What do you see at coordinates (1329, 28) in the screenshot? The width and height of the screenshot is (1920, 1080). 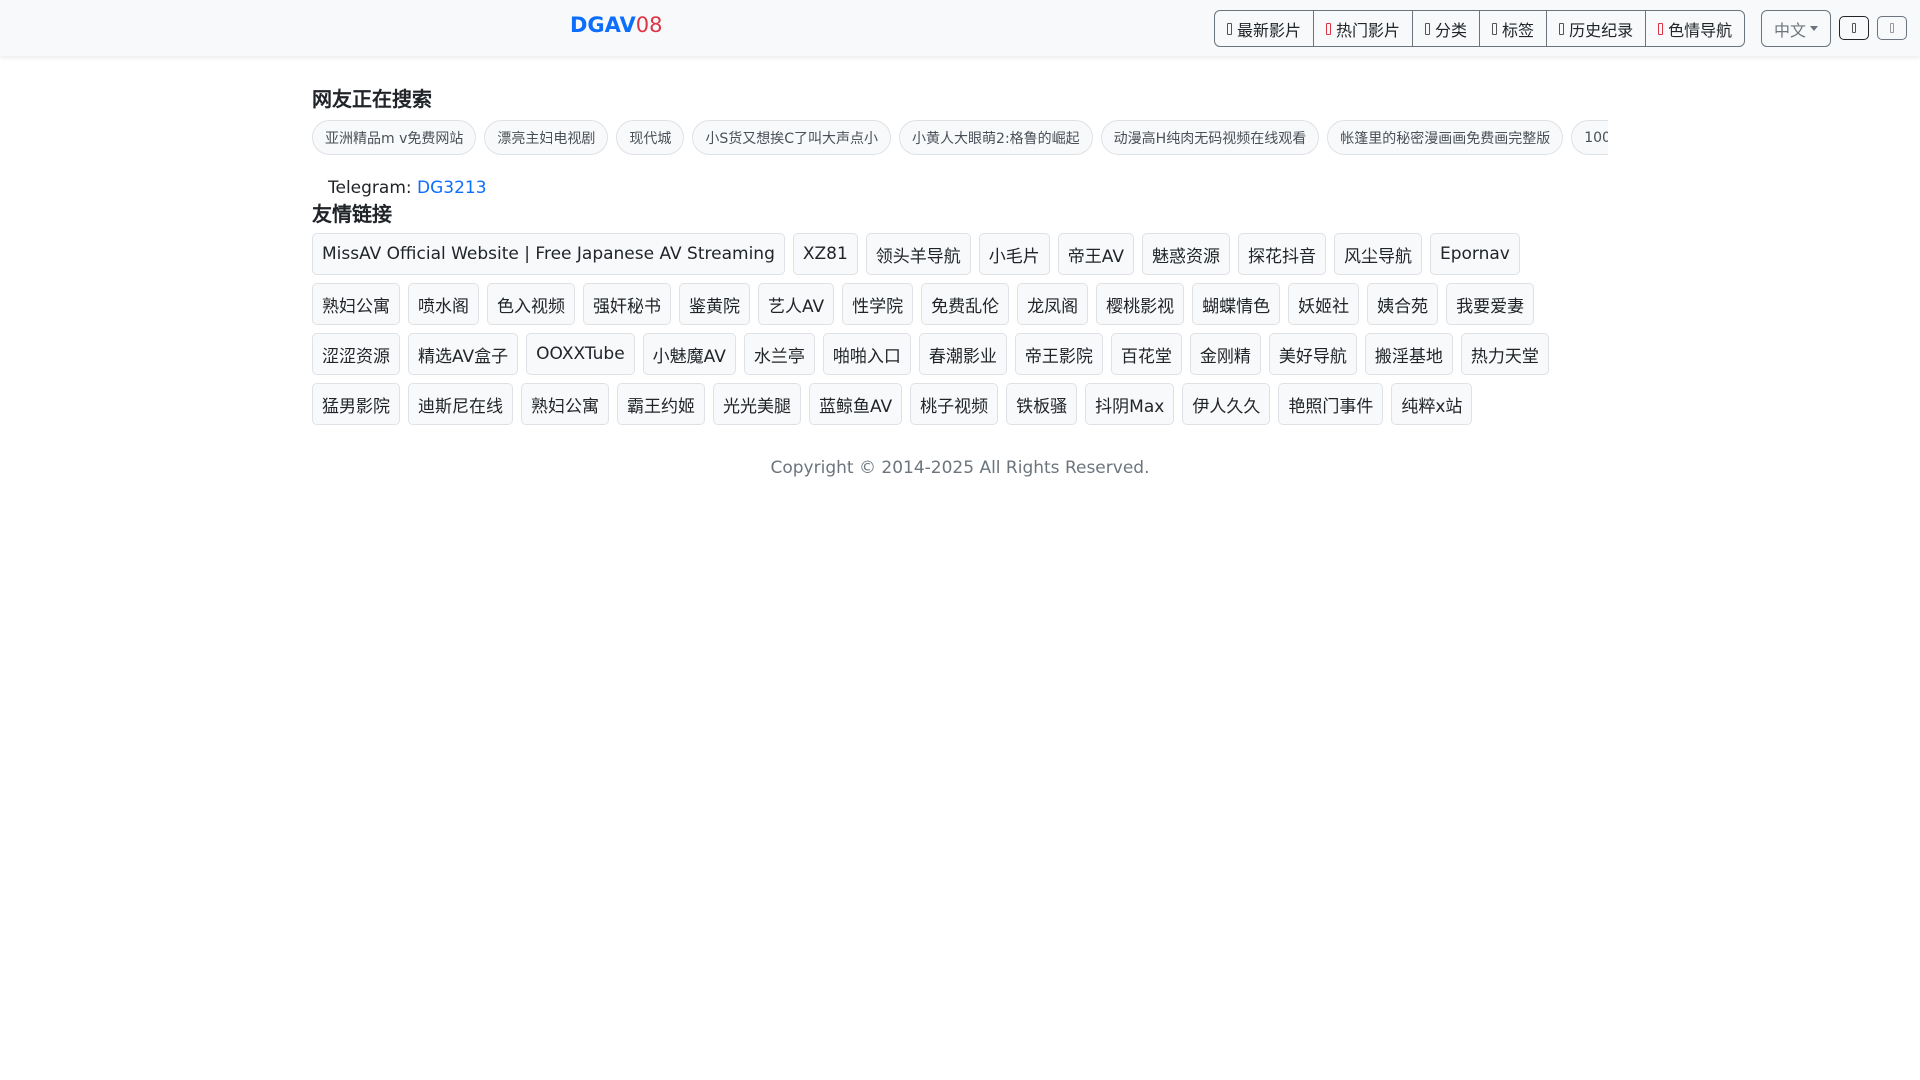 I see `fire-icon` at bounding box center [1329, 28].